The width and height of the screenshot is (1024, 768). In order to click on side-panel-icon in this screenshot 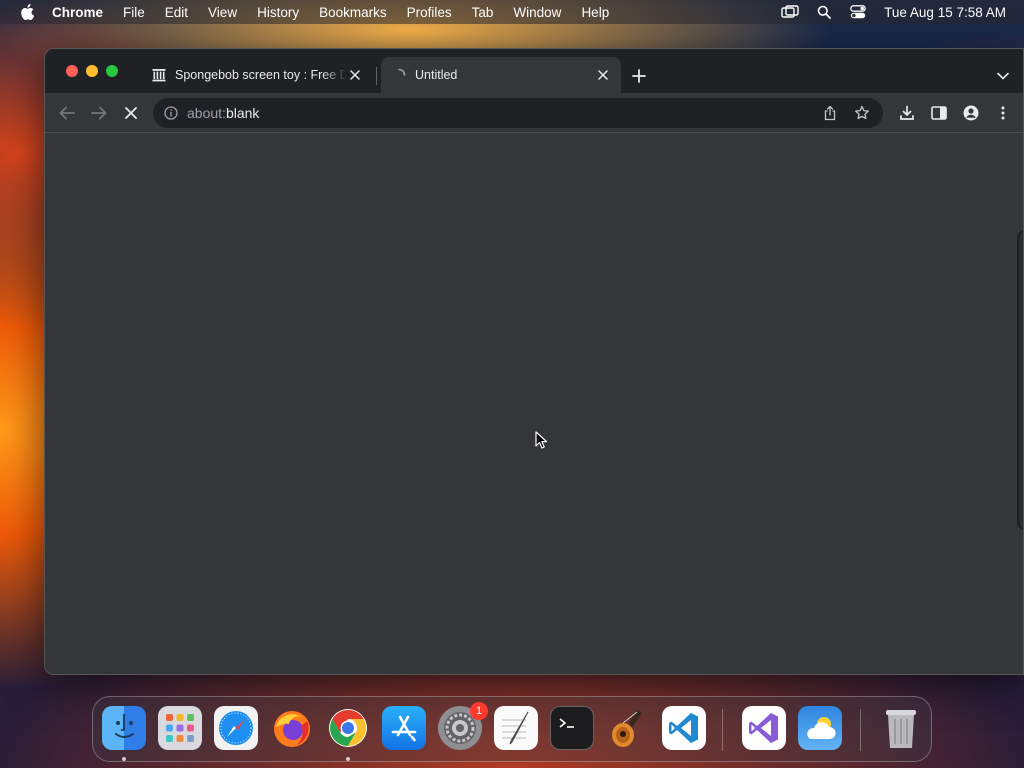, I will do `click(939, 113)`.